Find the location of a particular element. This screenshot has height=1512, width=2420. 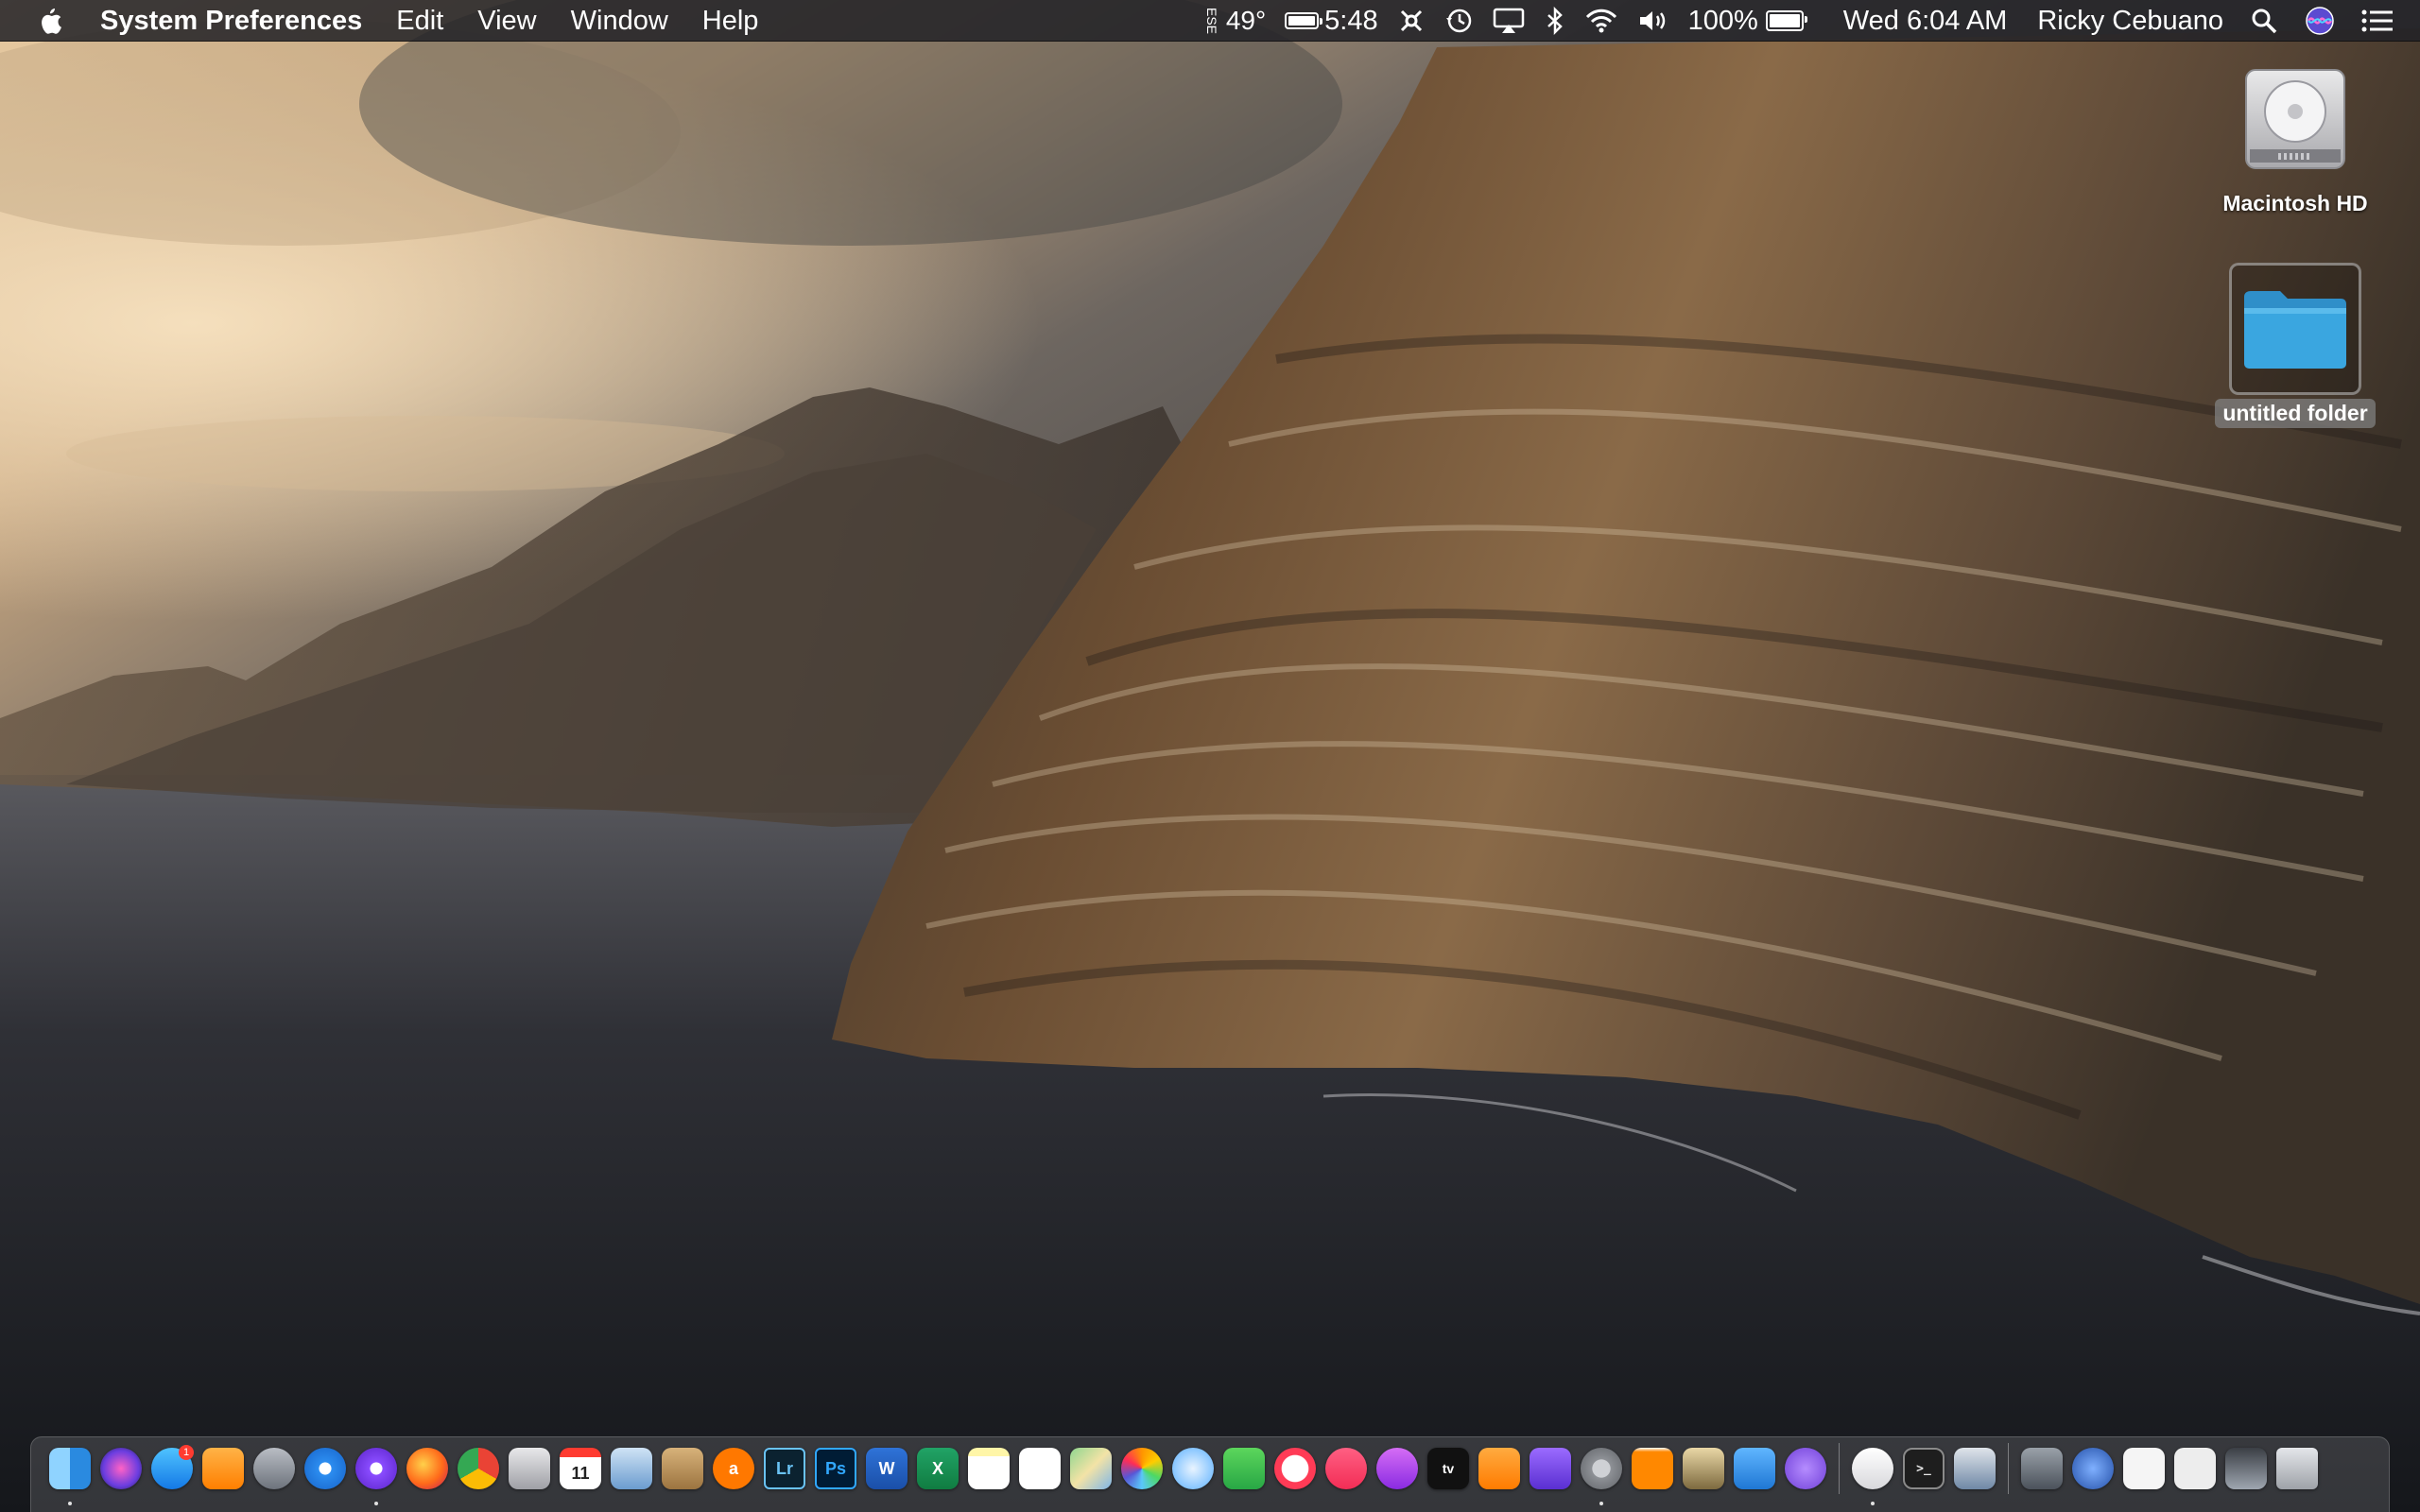

dock-icon-text: X is located at coordinates (937, 1468).